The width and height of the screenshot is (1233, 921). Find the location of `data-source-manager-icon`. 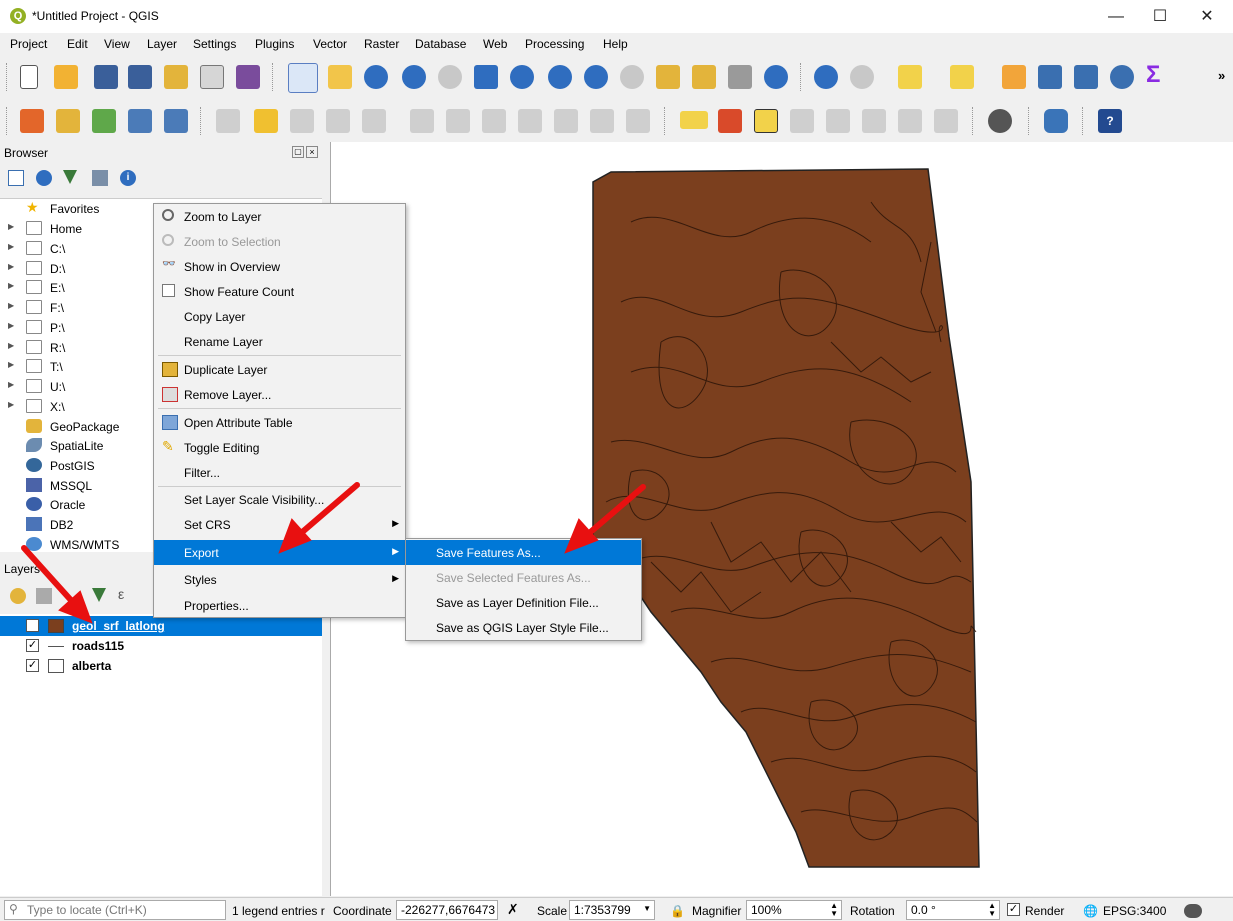

data-source-manager-icon is located at coordinates (32, 121).